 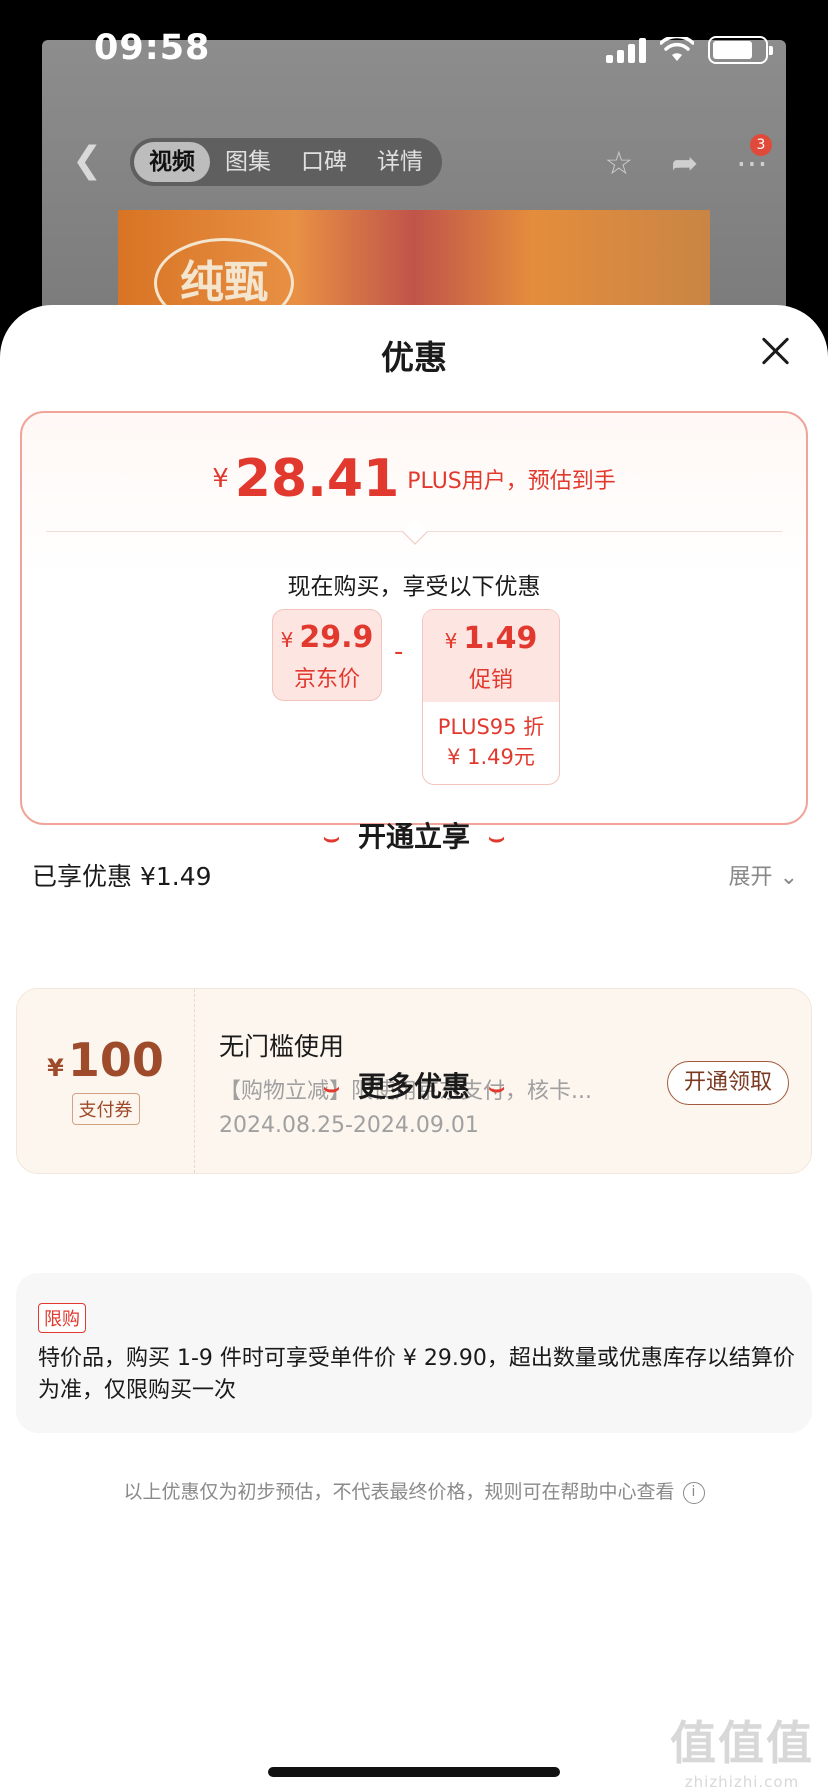 I want to click on chevron-down-icon: ⌄, so click(x=788, y=877).